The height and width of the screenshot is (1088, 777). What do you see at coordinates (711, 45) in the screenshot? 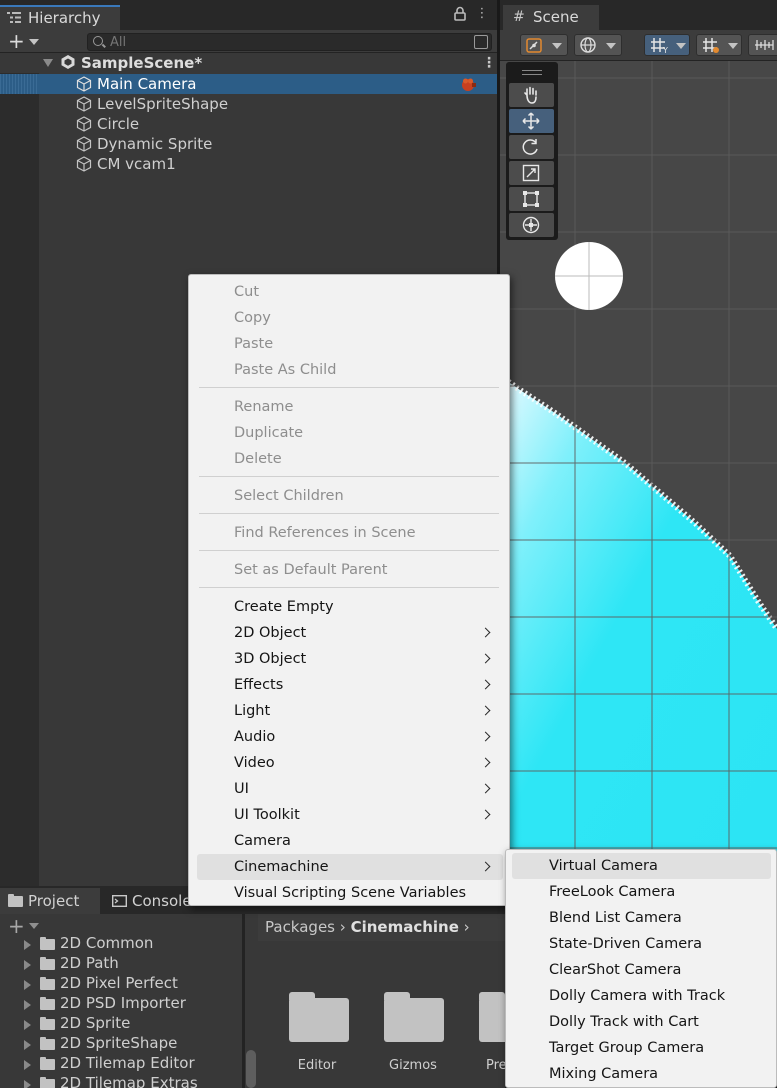
I see `snap-grid-icon` at bounding box center [711, 45].